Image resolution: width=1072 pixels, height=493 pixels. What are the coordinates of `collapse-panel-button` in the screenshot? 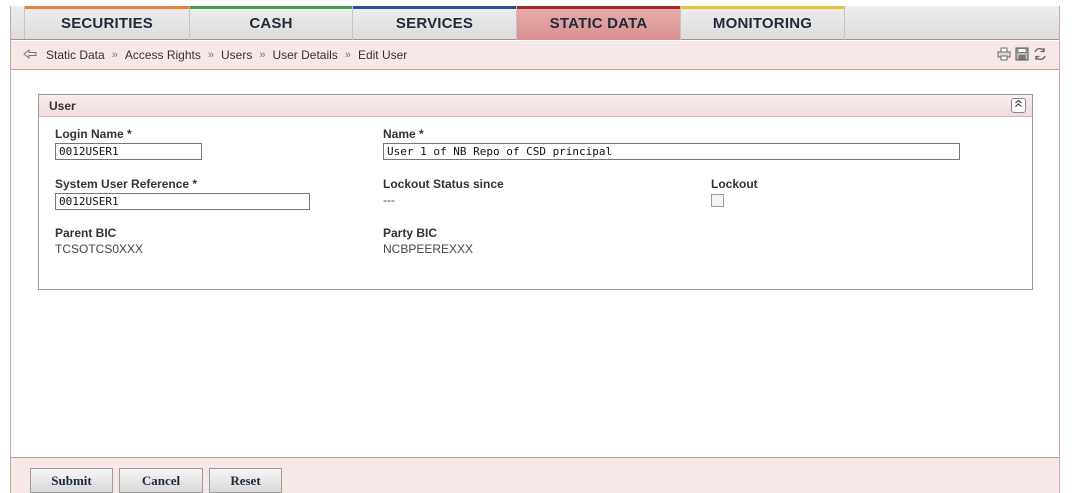 It's located at (1018, 105).